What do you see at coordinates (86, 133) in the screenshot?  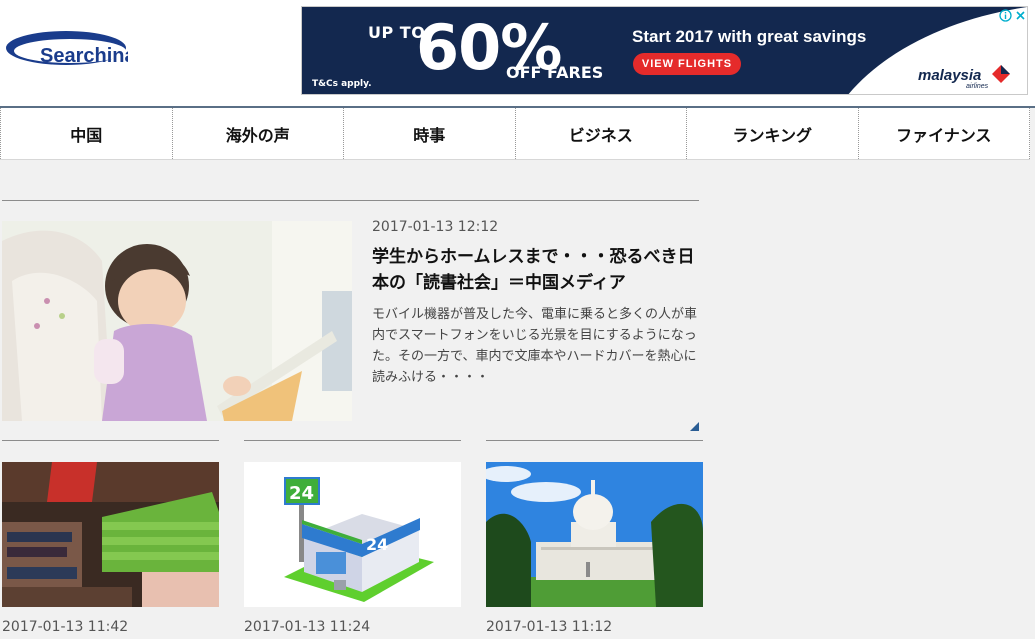 I see `nav-item-china: 中国` at bounding box center [86, 133].